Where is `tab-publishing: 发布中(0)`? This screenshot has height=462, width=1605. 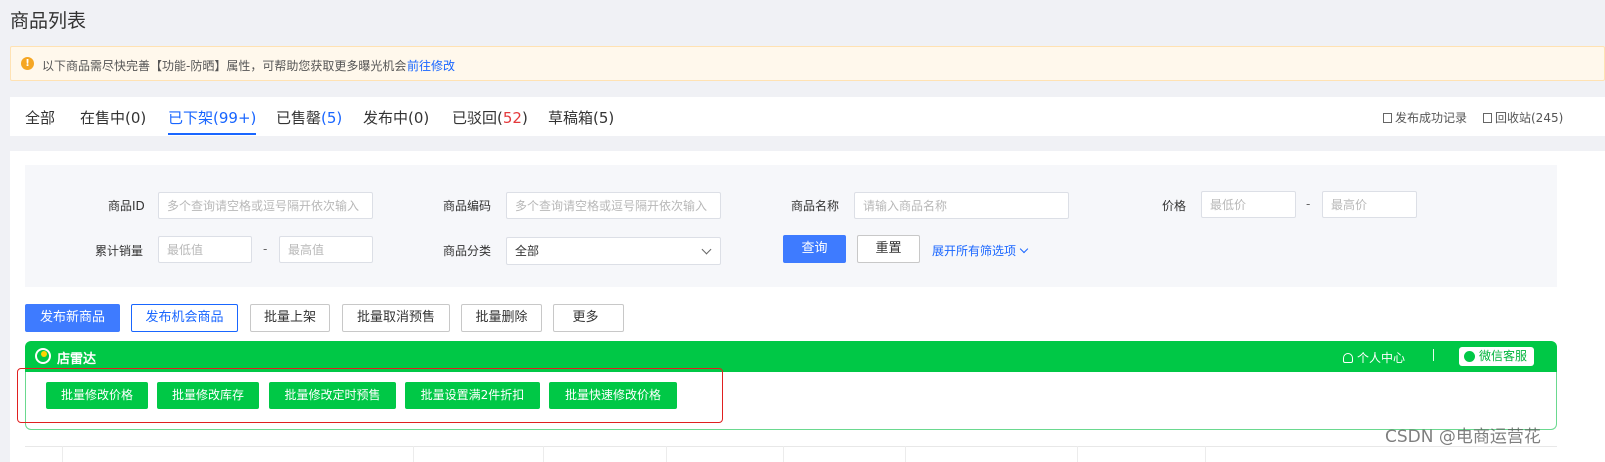
tab-publishing: 发布中(0) is located at coordinates (396, 117).